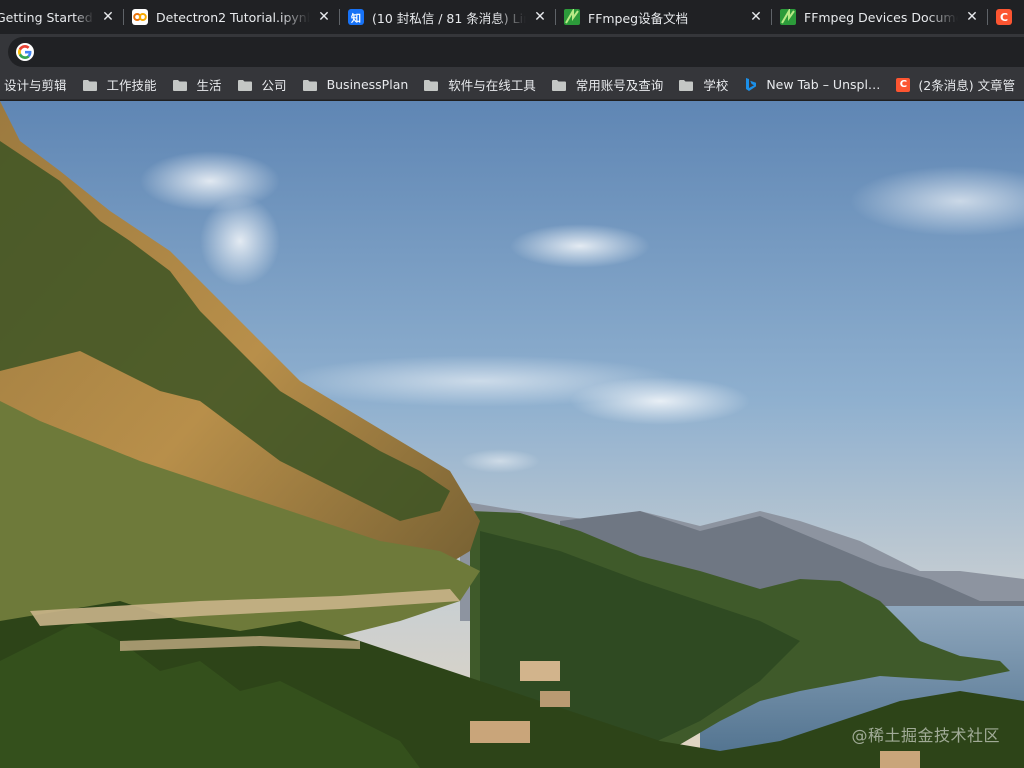 The image size is (1024, 768). What do you see at coordinates (619, 85) in the screenshot?
I see `bookmark-label: 常用账号及查询` at bounding box center [619, 85].